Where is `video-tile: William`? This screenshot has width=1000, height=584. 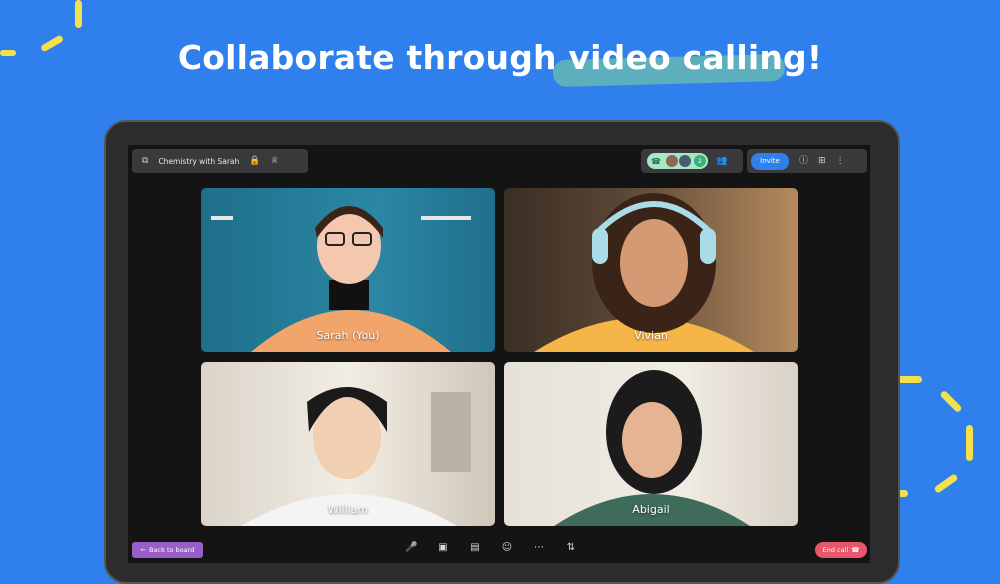
video-tile: William is located at coordinates (348, 444).